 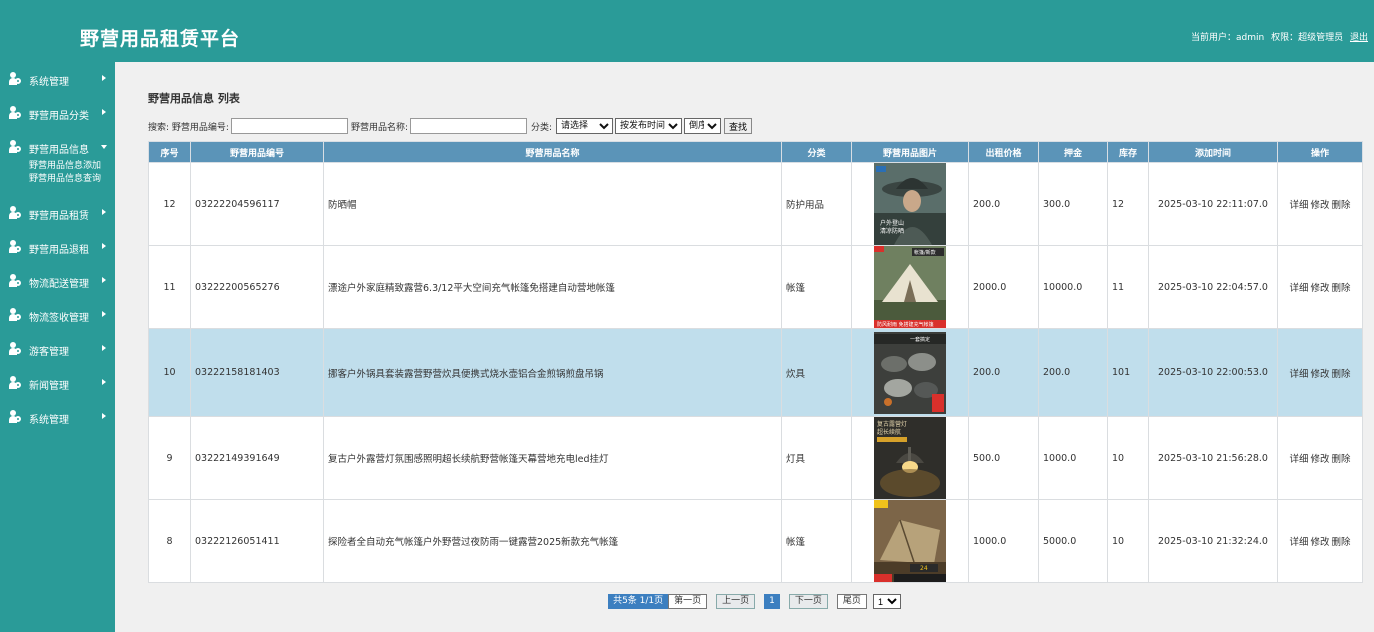 I want to click on cell-added-time: 2025-03-10 21:56:28.0, so click(x=1213, y=458).